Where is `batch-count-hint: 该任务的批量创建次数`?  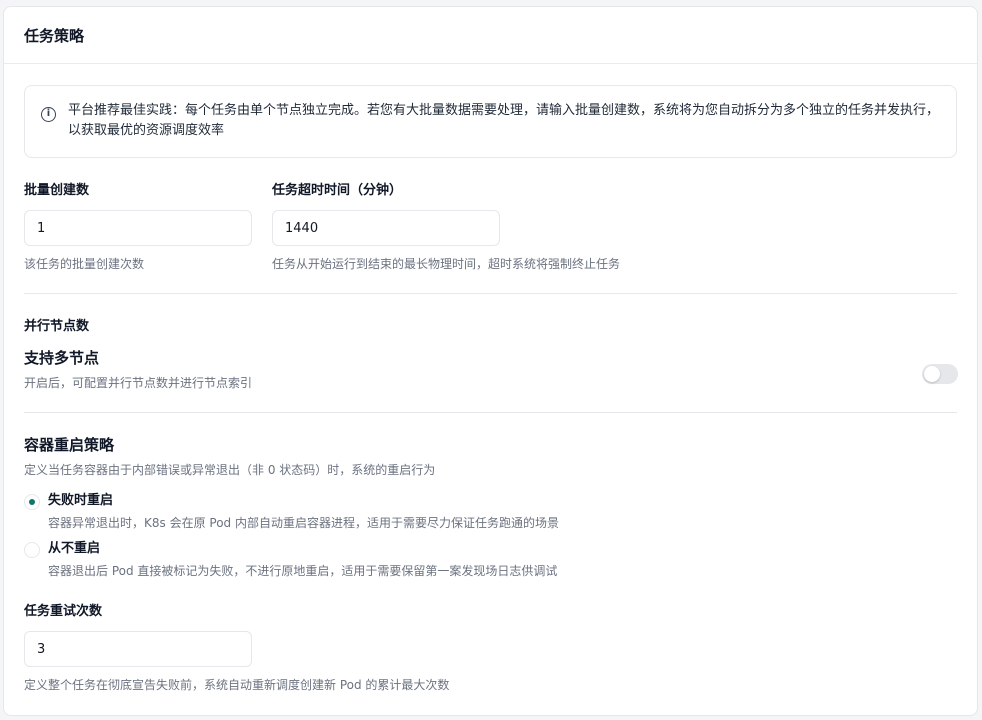 batch-count-hint: 该任务的批量创建次数 is located at coordinates (84, 264).